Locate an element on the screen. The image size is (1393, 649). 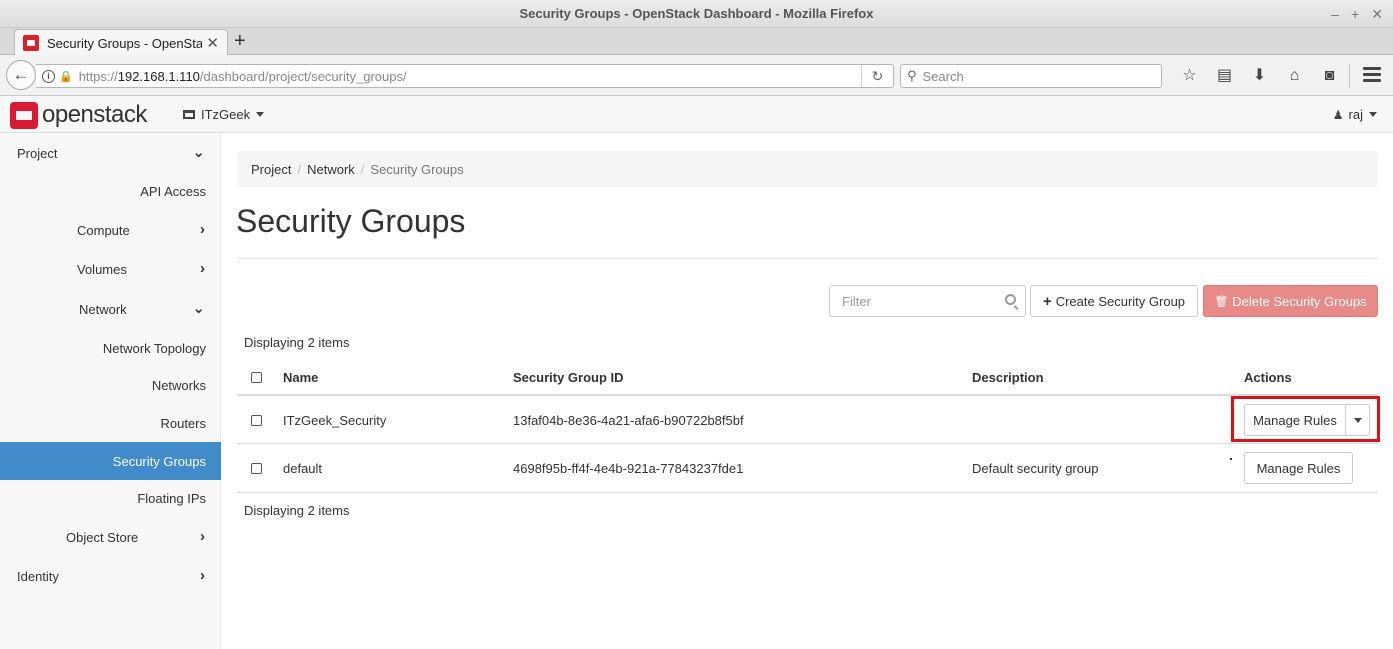
back-button: ← is located at coordinates (21, 75).